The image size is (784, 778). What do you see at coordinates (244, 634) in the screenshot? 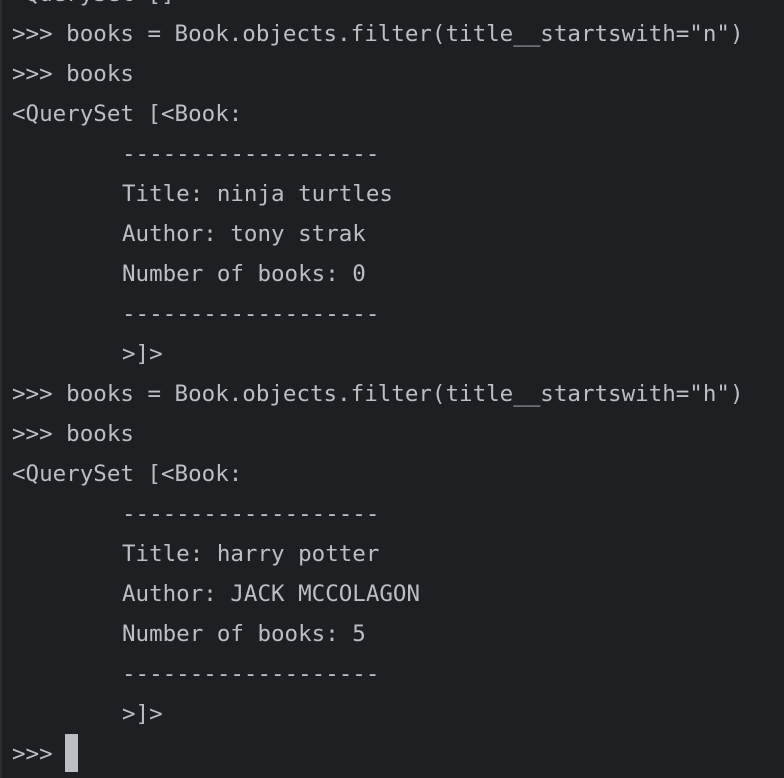
I see `output-line: Number of books: 5` at bounding box center [244, 634].